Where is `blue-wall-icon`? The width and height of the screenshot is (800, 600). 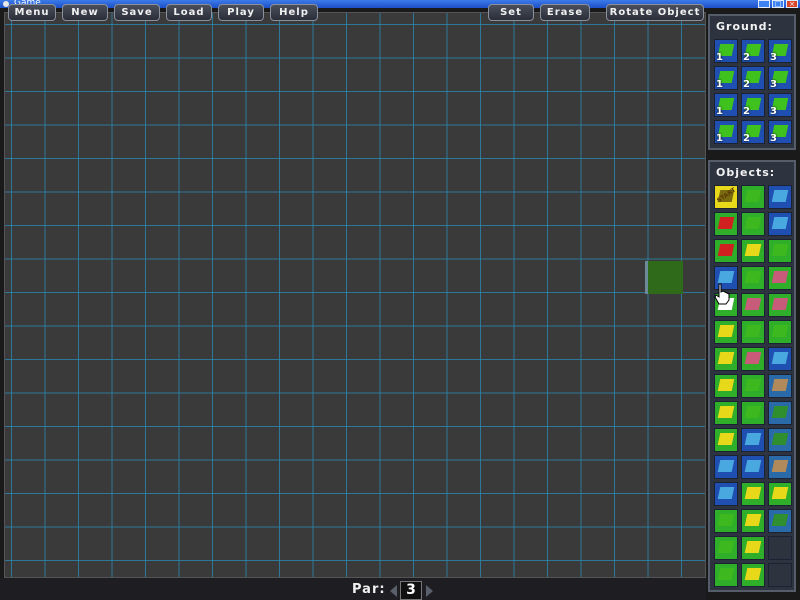
blue-wall-icon is located at coordinates (780, 224).